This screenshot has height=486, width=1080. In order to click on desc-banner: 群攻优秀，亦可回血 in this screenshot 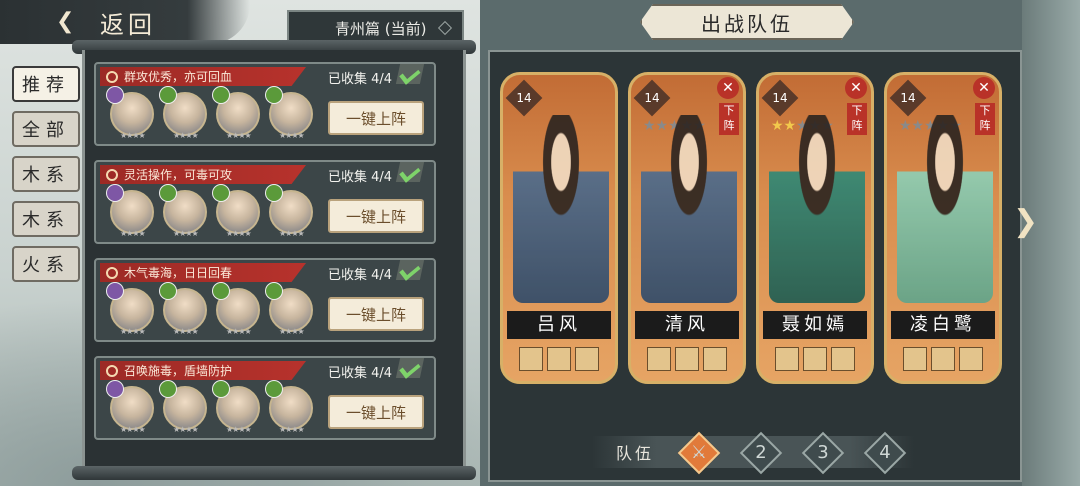, I will do `click(203, 76)`.